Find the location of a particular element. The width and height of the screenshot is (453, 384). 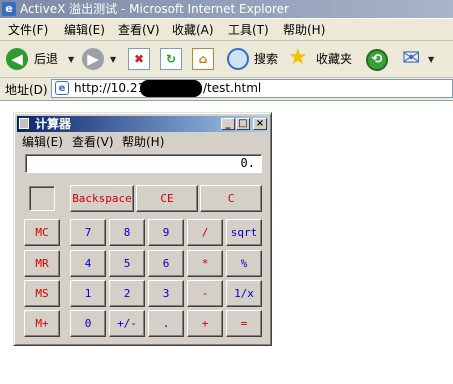

key-0: 0 is located at coordinates (88, 323).